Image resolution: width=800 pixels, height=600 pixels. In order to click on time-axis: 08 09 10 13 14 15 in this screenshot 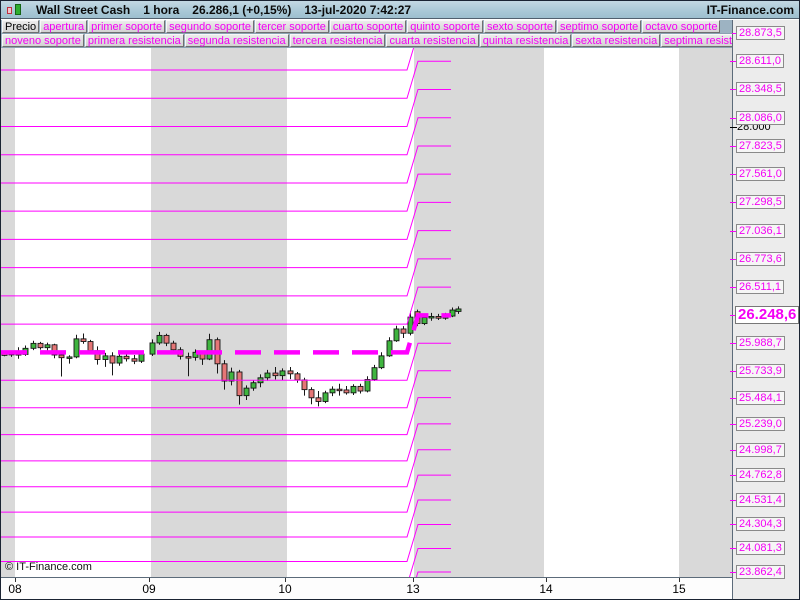, I will do `click(366, 588)`.